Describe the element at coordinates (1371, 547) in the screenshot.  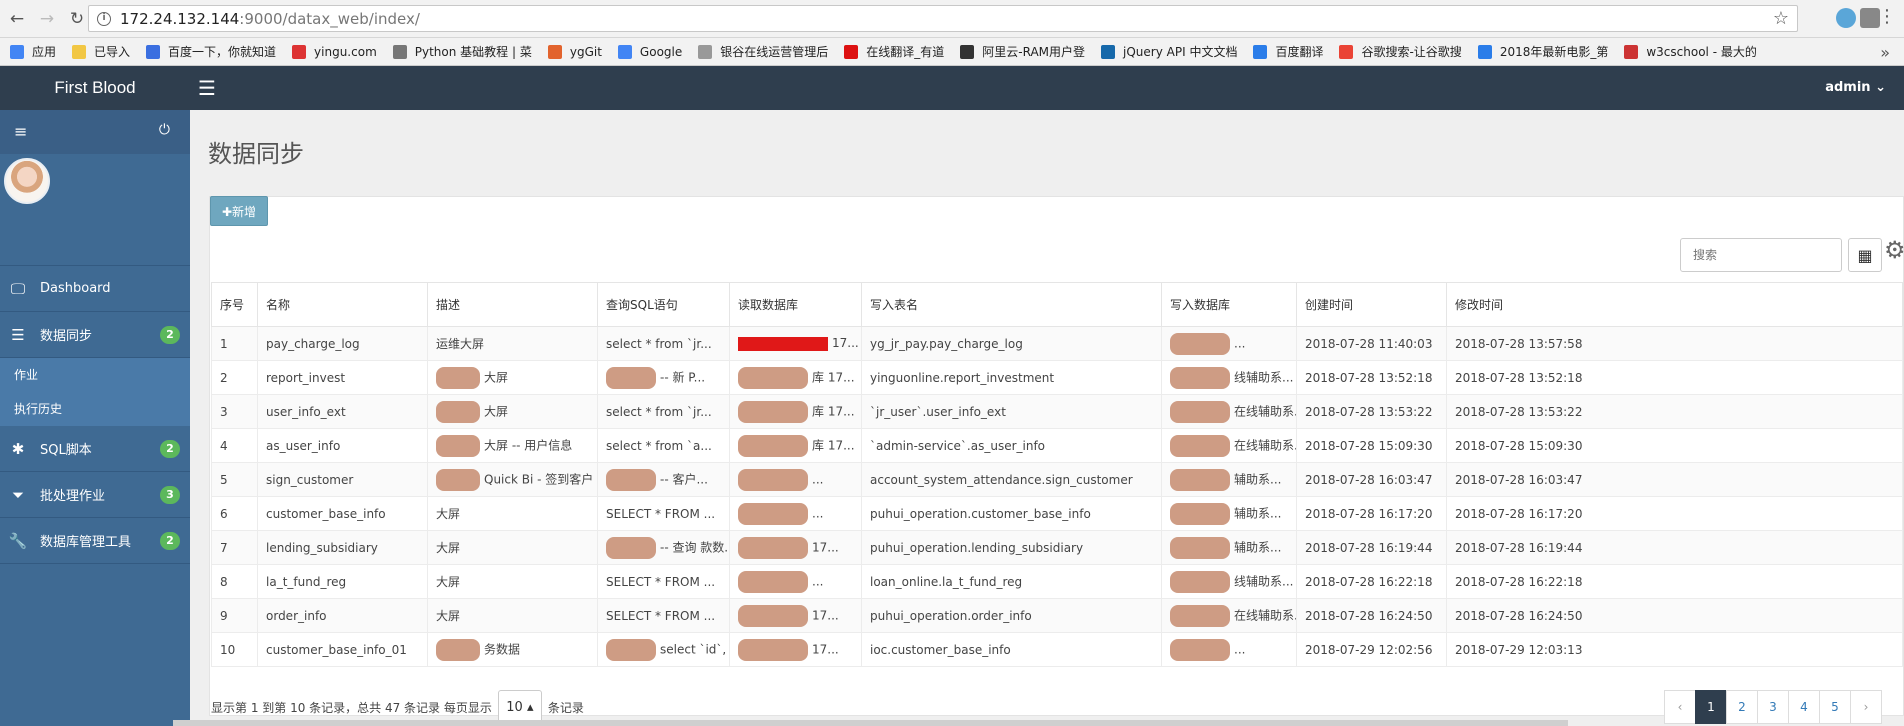
I see `table-cell: 2018-07-28 16:19:44` at that location.